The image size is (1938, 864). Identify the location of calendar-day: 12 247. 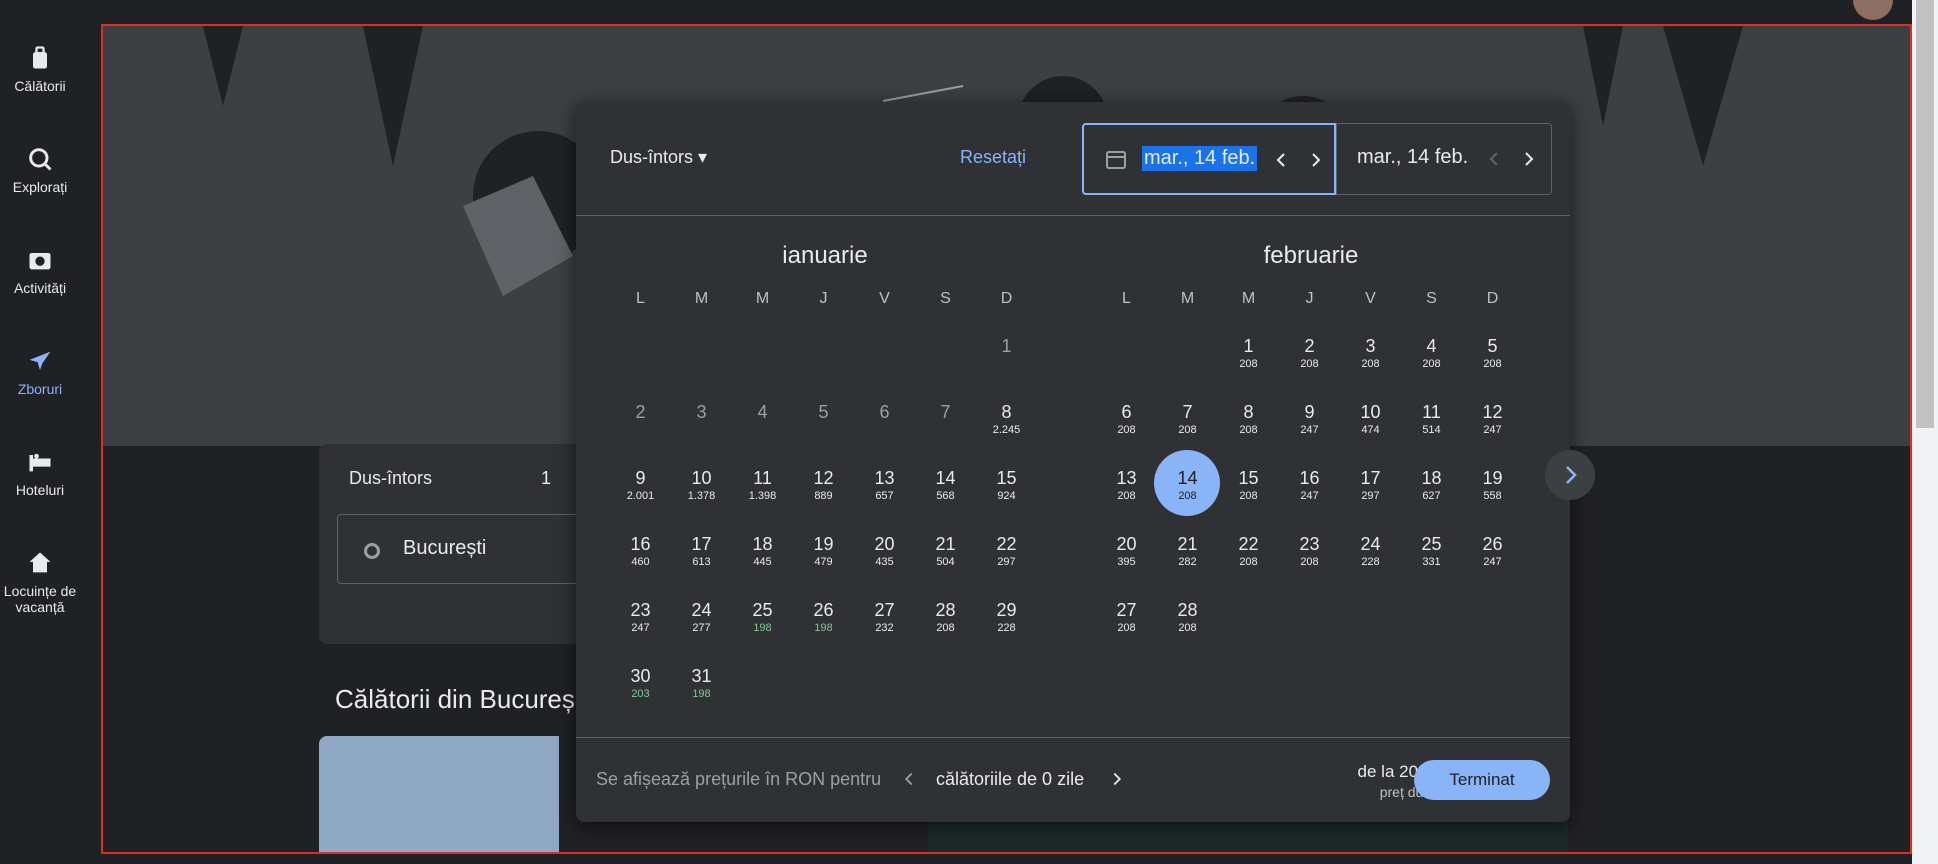
(1492, 429).